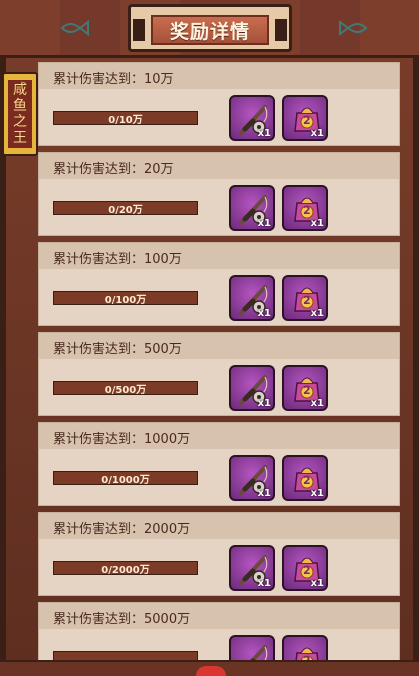 This screenshot has width=419, height=676. Describe the element at coordinates (117, 349) in the screenshot. I see `reward-requirement-label: 累计伤害达到：500万` at that location.